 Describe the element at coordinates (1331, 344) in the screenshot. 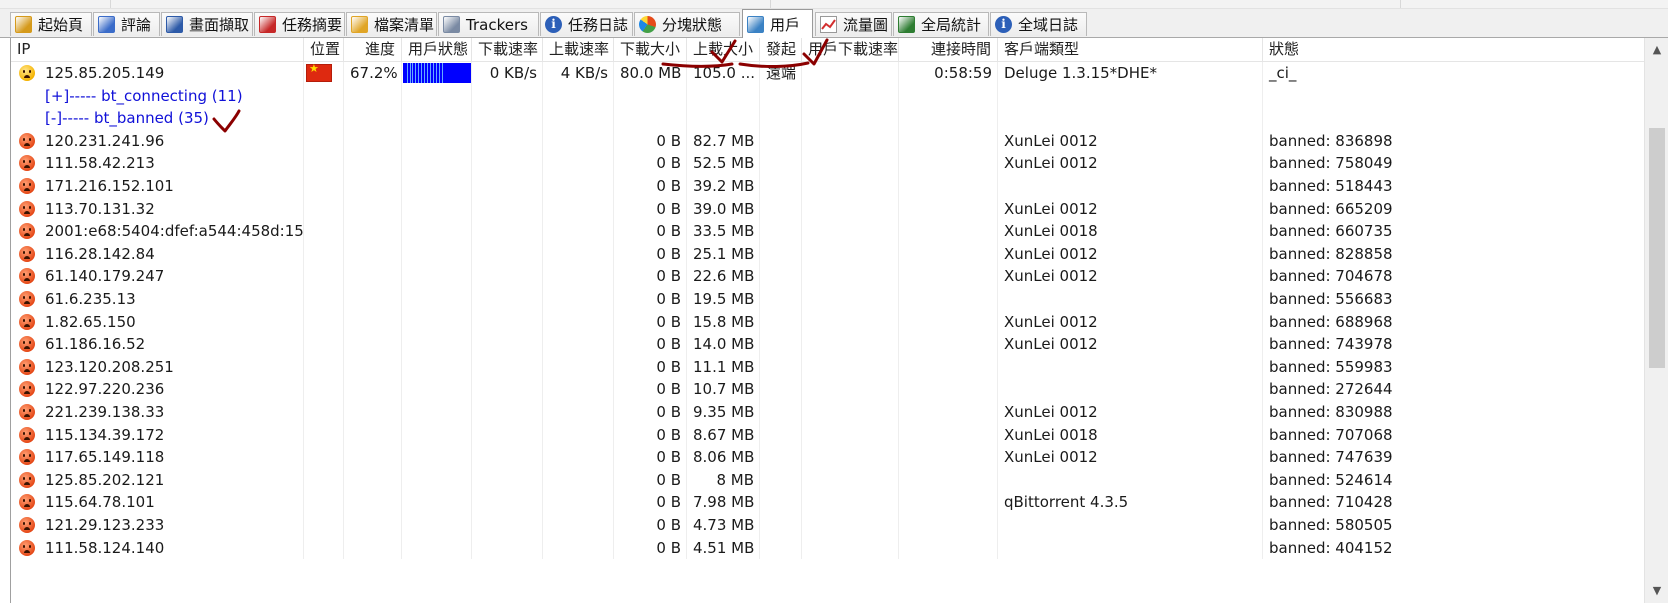

I see `cell-status: banned: 743978` at that location.